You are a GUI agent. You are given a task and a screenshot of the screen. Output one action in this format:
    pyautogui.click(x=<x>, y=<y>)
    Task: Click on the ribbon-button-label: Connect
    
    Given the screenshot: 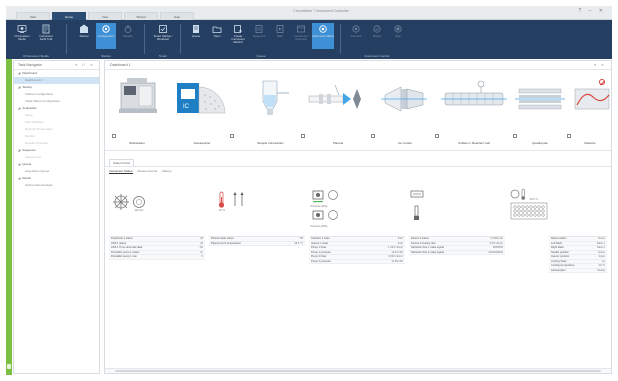 What is the action you would take?
    pyautogui.click(x=356, y=36)
    